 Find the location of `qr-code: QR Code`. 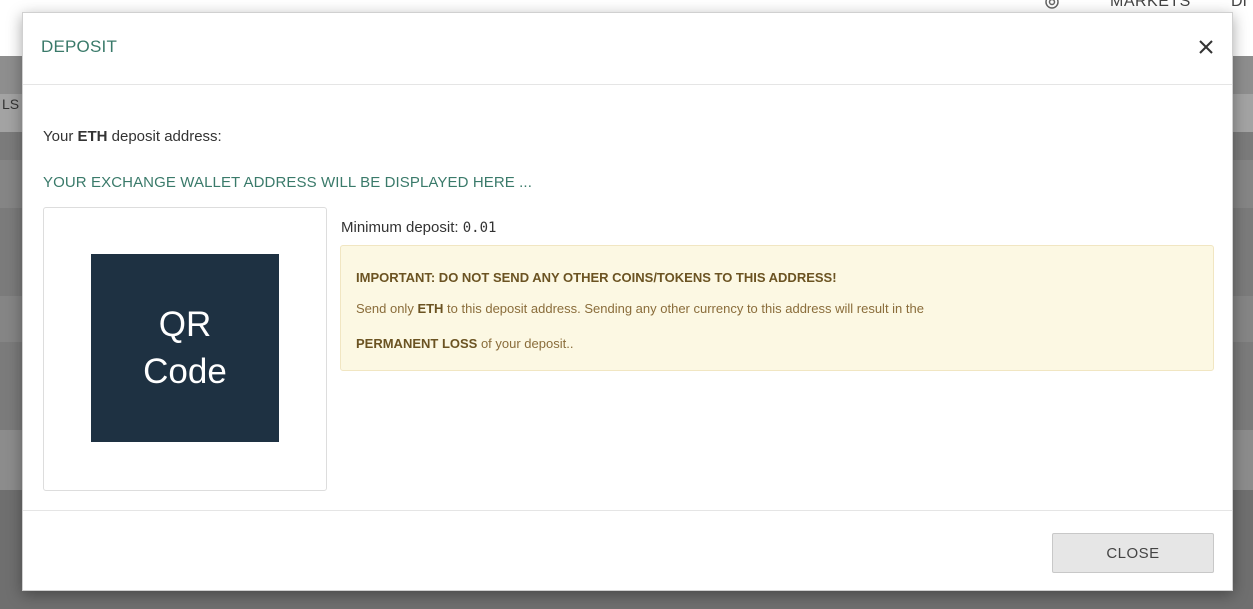

qr-code: QR Code is located at coordinates (185, 348).